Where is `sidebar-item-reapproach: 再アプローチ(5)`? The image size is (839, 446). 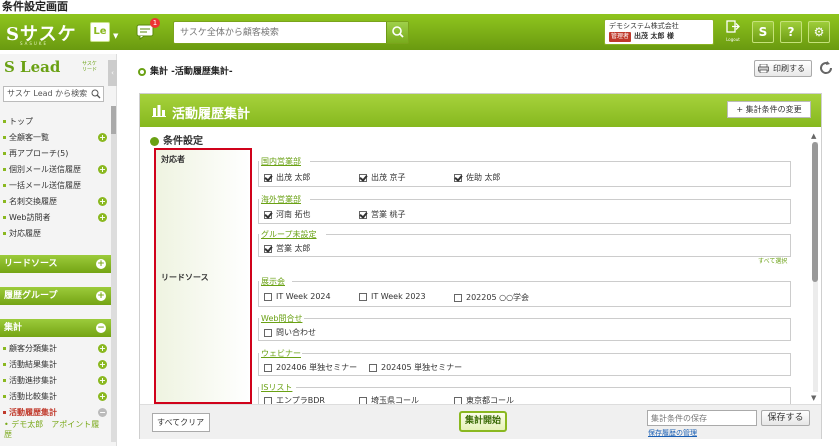 sidebar-item-reapproach: 再アプローチ(5) is located at coordinates (55, 153).